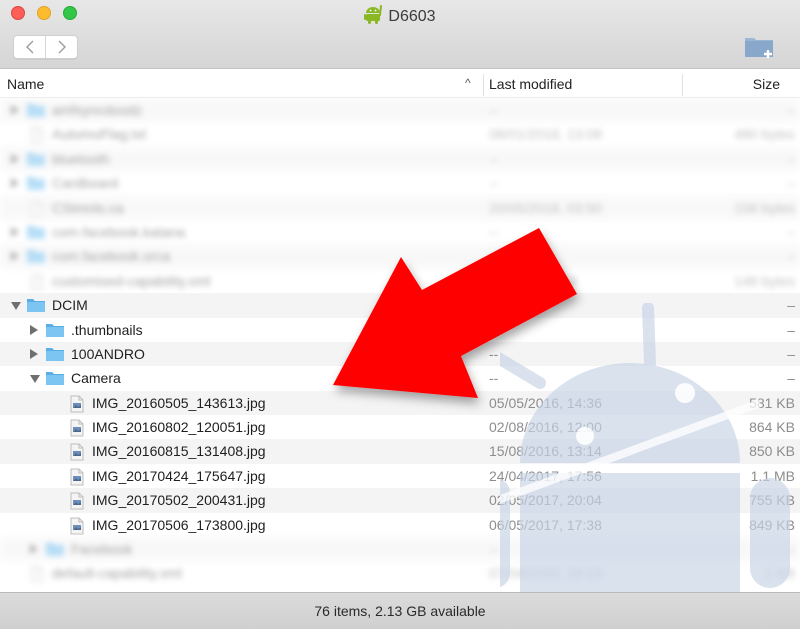  What do you see at coordinates (400, 354) in the screenshot?
I see `folder-row: 100ANDRO -- –` at bounding box center [400, 354].